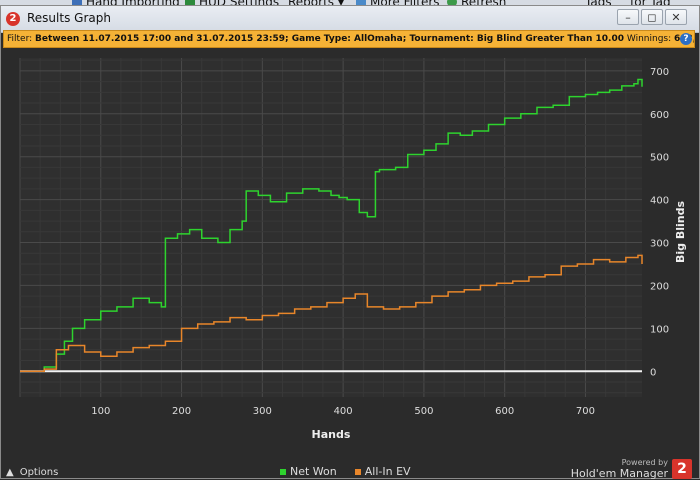  I want to click on legend-swatch-net-won, so click(283, 472).